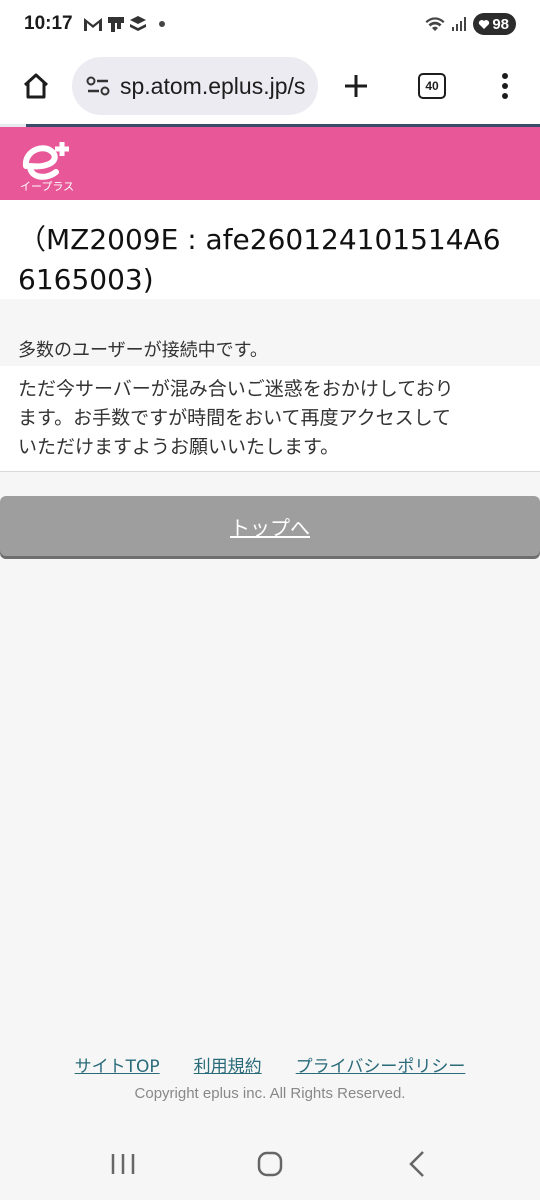 The height and width of the screenshot is (1200, 540). I want to click on status-bar: 10:17 98, so click(270, 24).